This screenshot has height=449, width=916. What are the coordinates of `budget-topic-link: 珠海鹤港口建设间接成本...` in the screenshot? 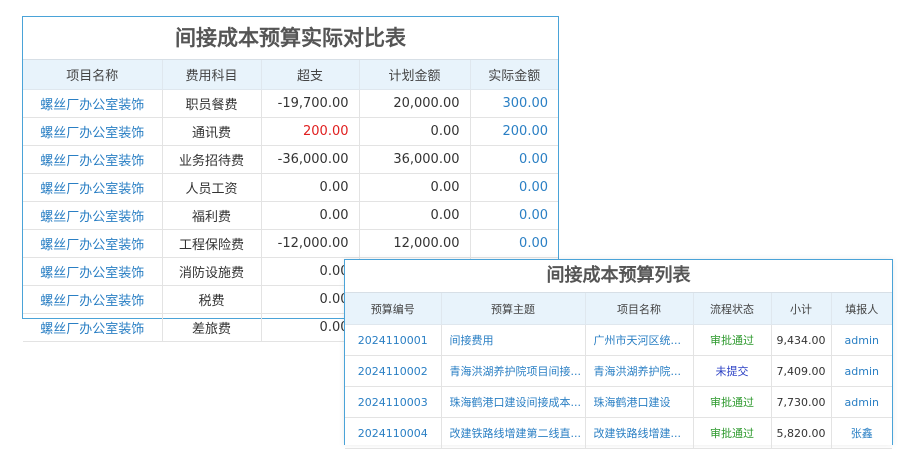 It's located at (513, 402).